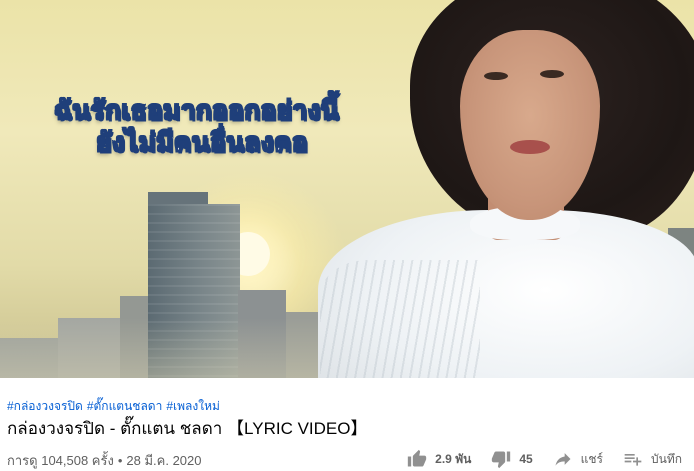 This screenshot has height=471, width=694. What do you see at coordinates (530, 147) in the screenshot?
I see `singer-lips` at bounding box center [530, 147].